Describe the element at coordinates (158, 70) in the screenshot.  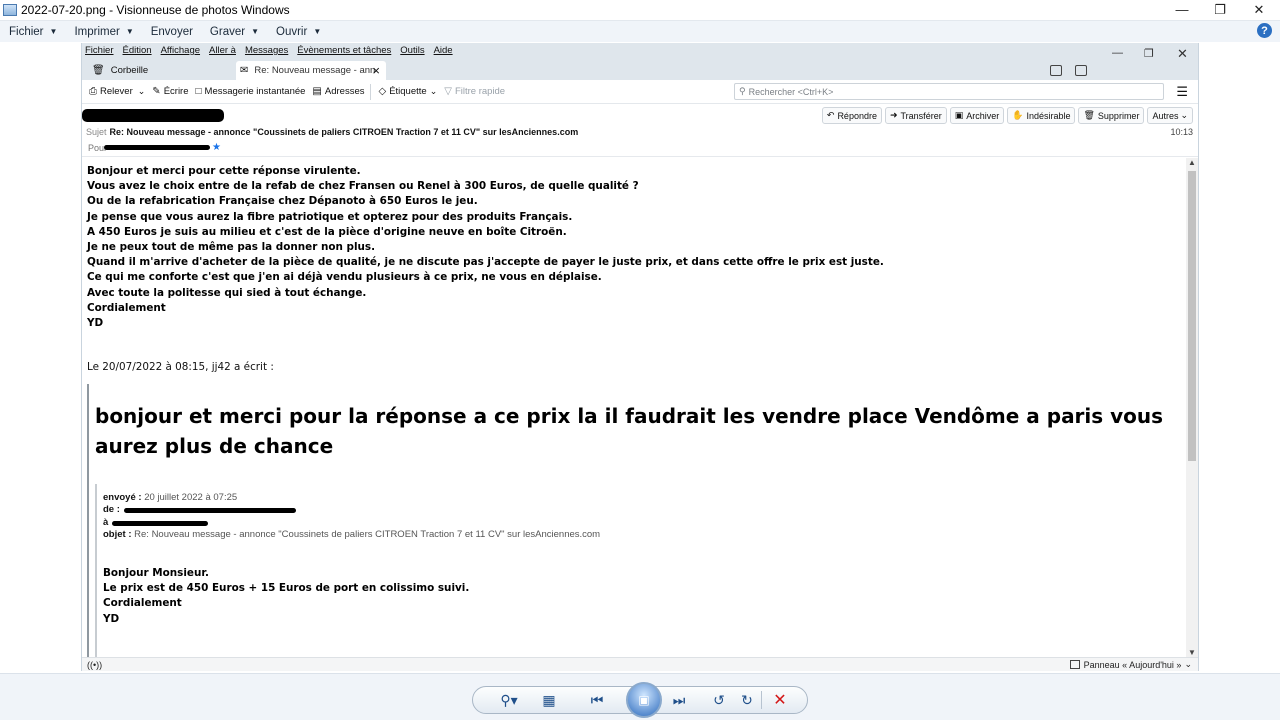
I see `tab-corbeille: 🗑 Corbeille` at that location.